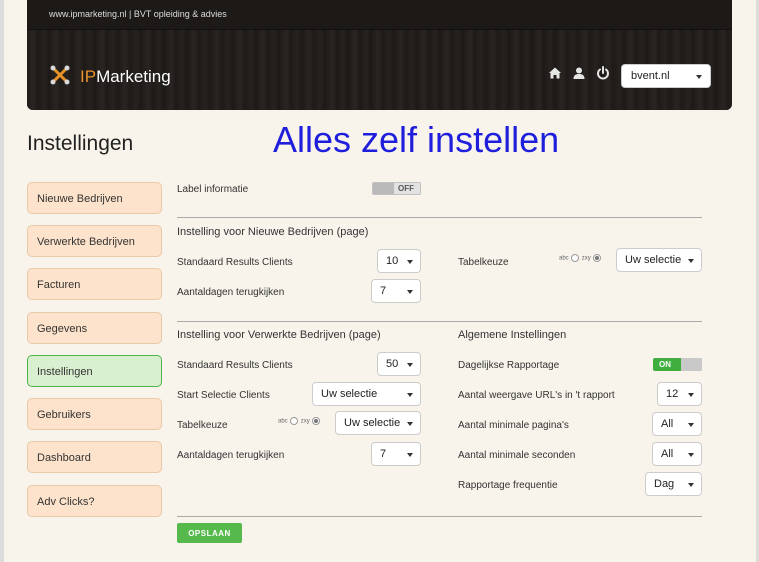 This screenshot has height=562, width=759. Describe the element at coordinates (513, 425) in the screenshot. I see `min-pages-label: Aantal minimale pagina's` at that location.